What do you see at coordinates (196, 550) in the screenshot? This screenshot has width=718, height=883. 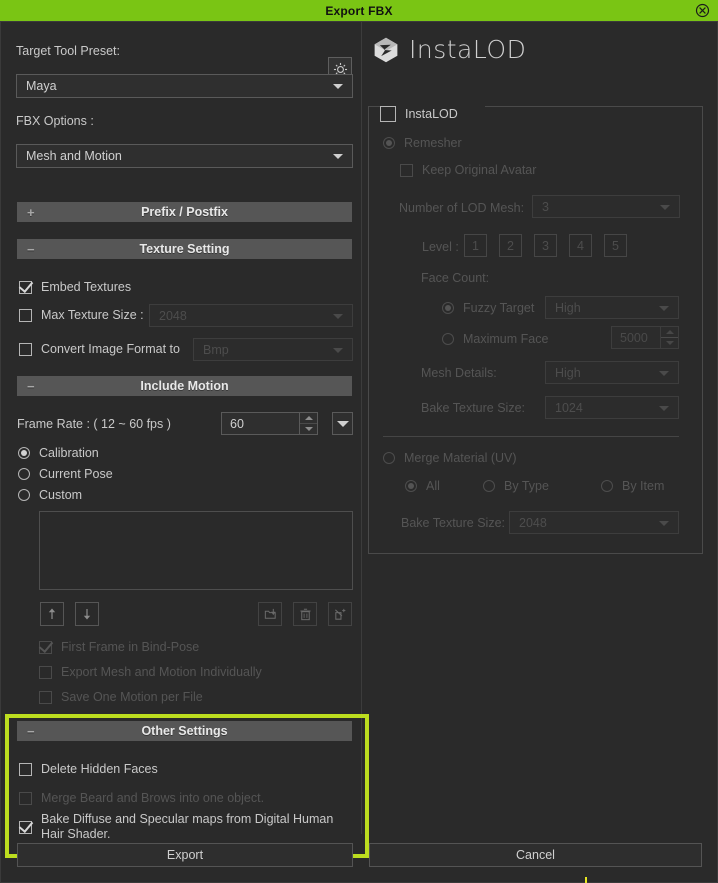 I see `motion-list` at bounding box center [196, 550].